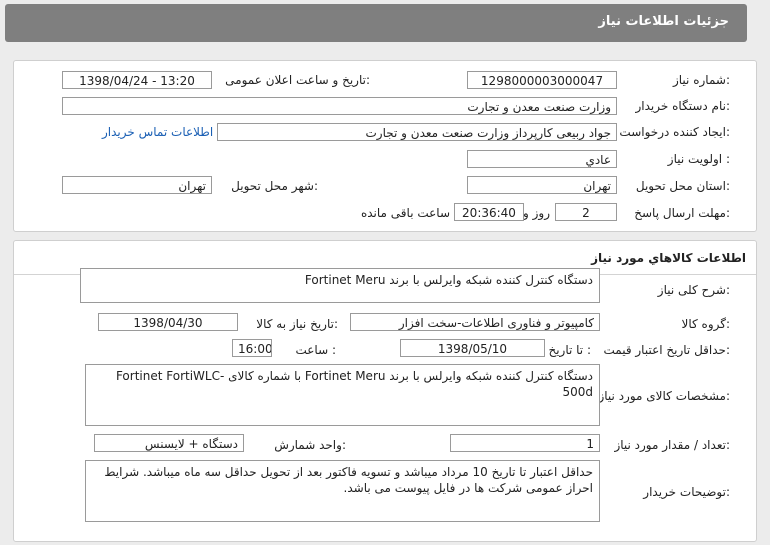 The image size is (770, 545). Describe the element at coordinates (489, 212) in the screenshot. I see `deadline-time-field: 20:36:40` at that location.